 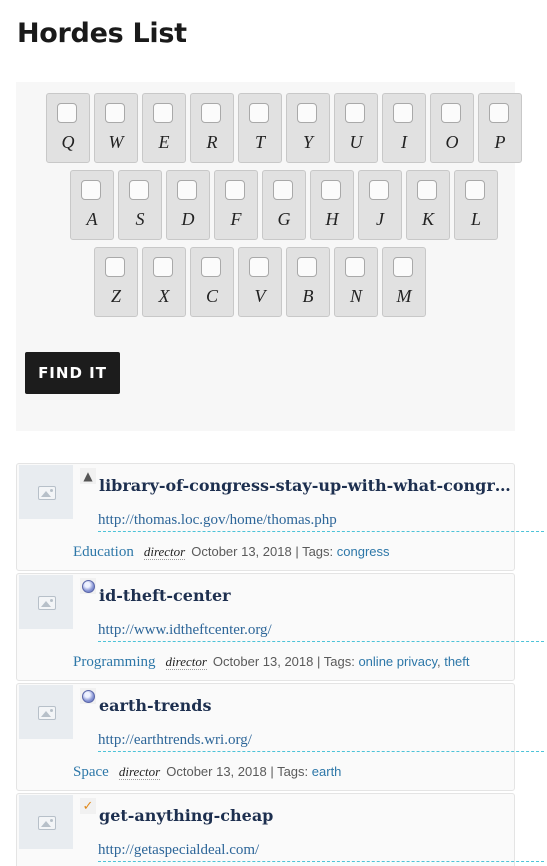 What do you see at coordinates (140, 205) in the screenshot?
I see `letter-key-s: S` at bounding box center [140, 205].